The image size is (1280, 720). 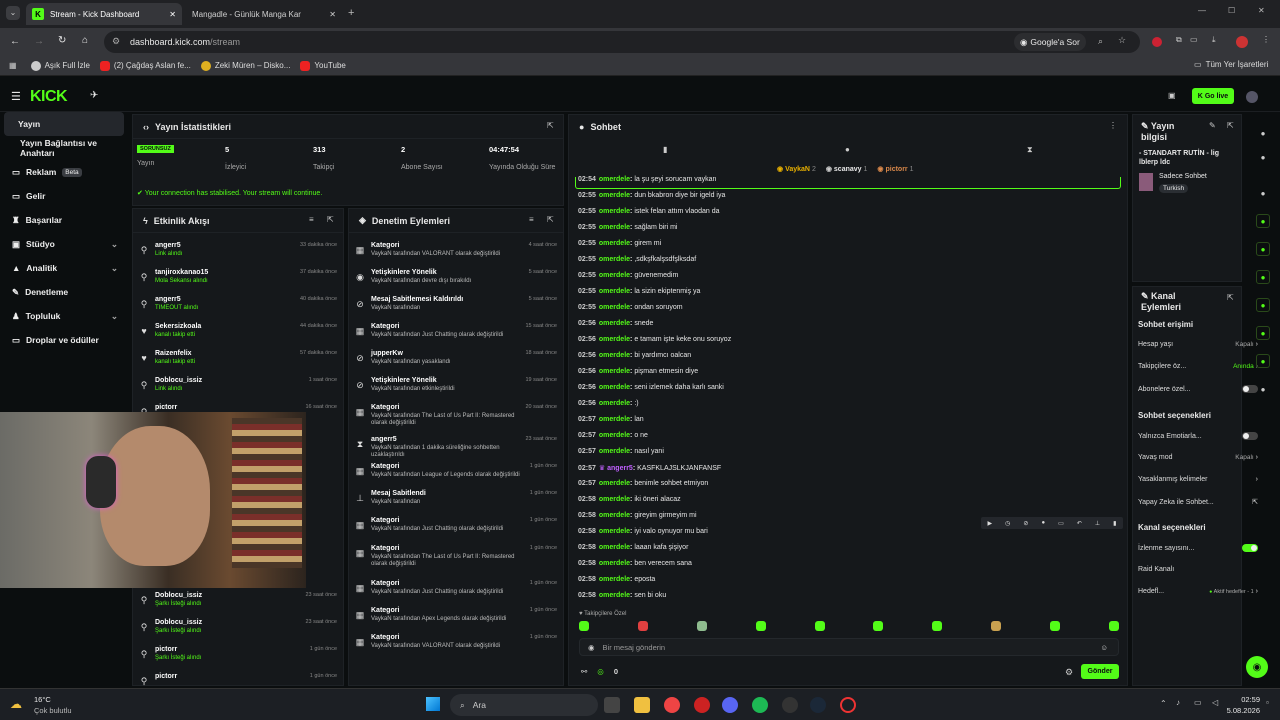 I want to click on sidebar-item-droplar: ▭ Droplar ve ödüller, so click(x=64, y=340).